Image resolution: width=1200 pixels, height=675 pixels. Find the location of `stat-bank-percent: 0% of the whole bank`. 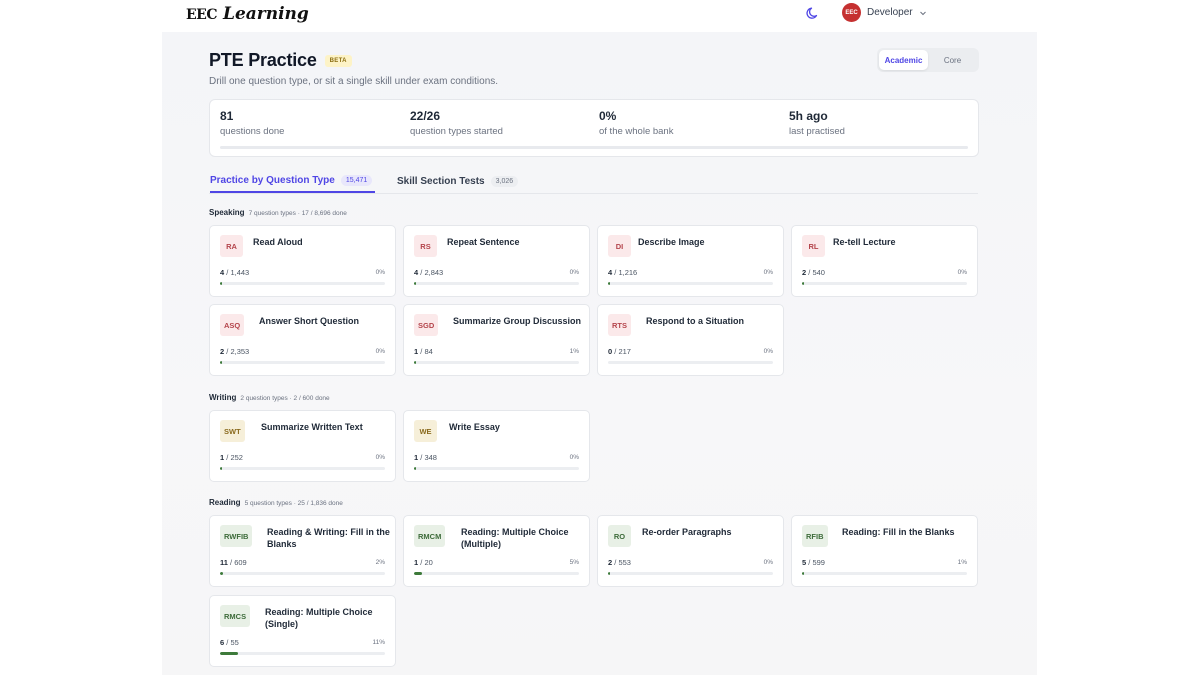

stat-bank-percent: 0% of the whole bank is located at coordinates (636, 123).